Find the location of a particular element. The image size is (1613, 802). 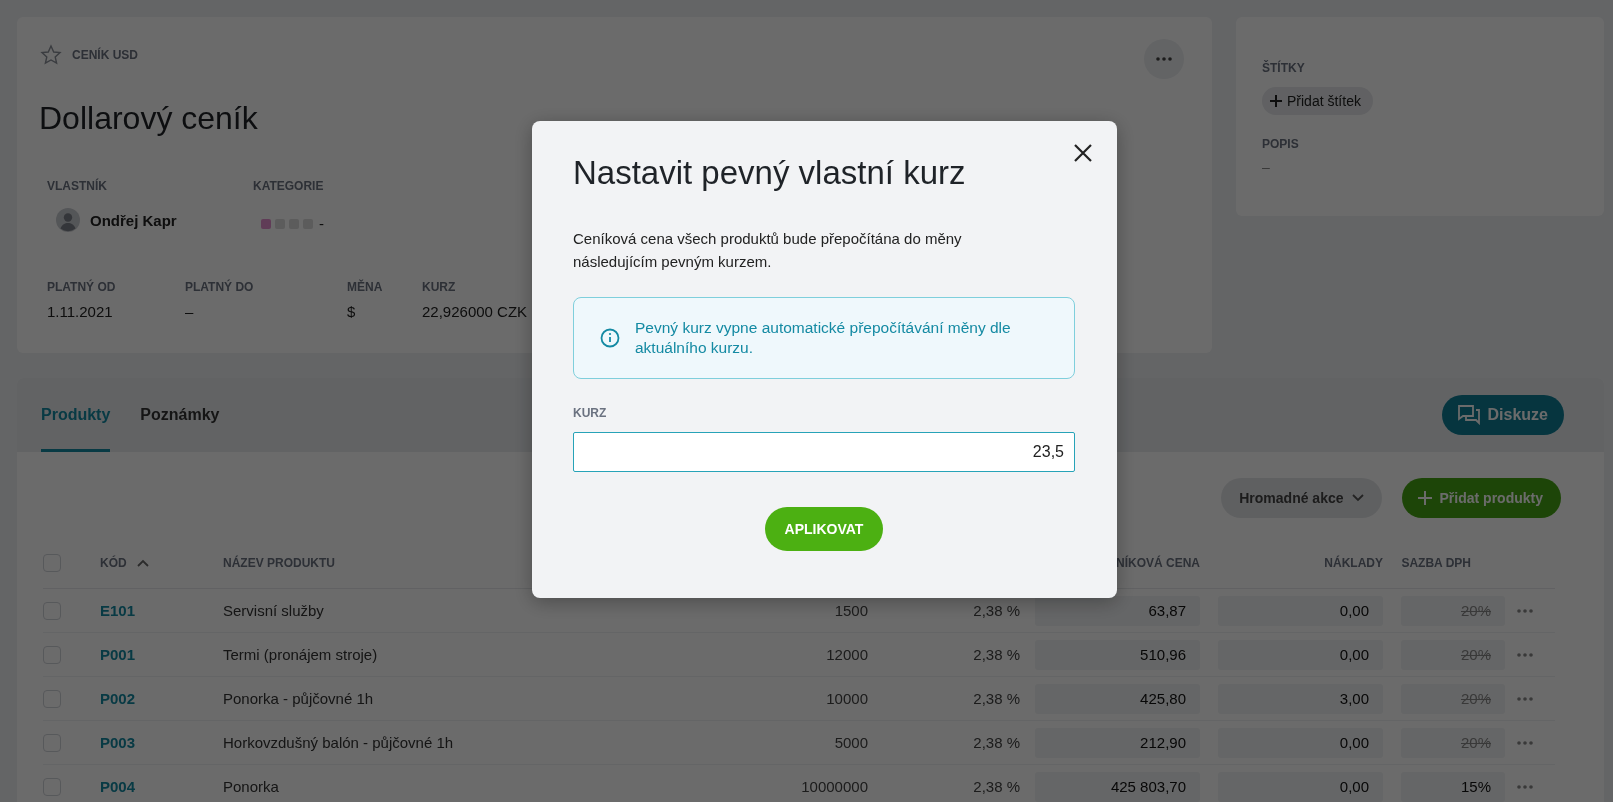

column-header: NÁKLADY is located at coordinates (1353, 563).